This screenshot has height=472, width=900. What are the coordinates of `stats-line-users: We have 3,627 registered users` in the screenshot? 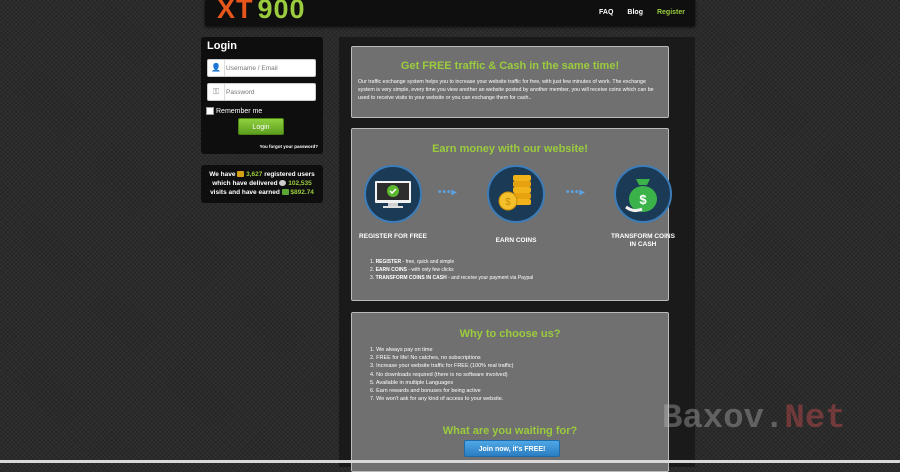 It's located at (262, 174).